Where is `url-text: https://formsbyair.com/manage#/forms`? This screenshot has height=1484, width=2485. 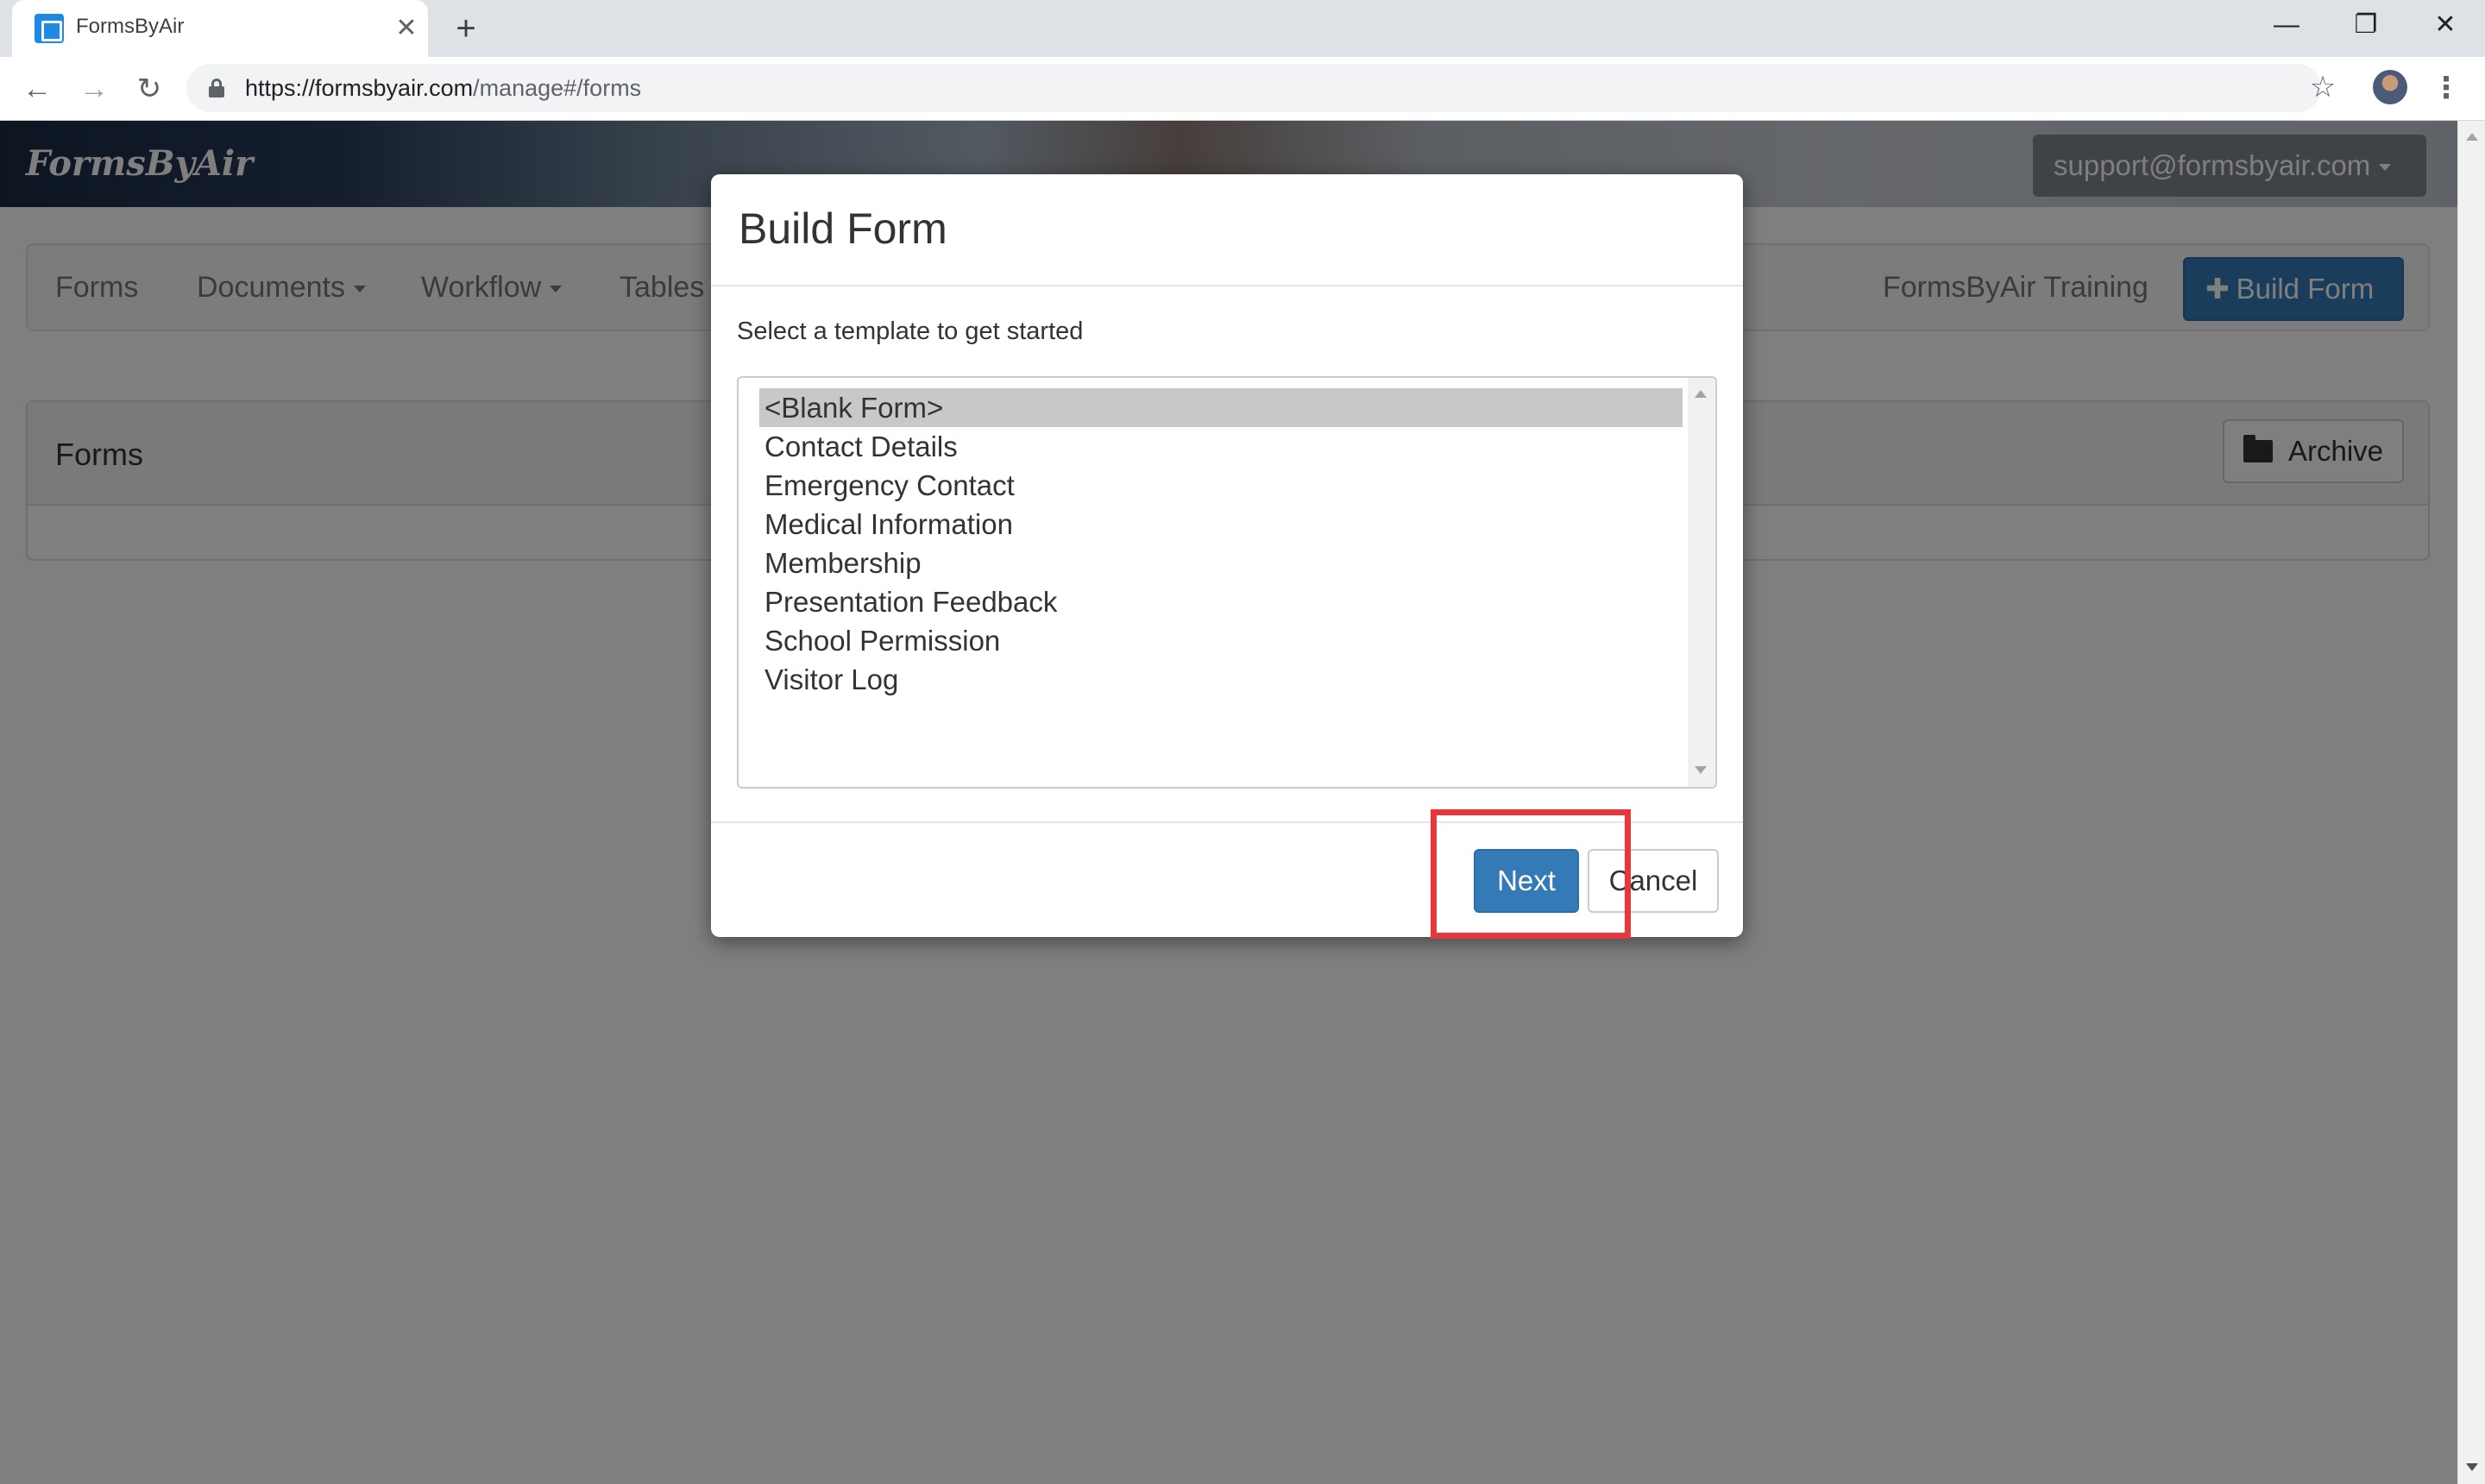 url-text: https://formsbyair.com/manage#/forms is located at coordinates (443, 88).